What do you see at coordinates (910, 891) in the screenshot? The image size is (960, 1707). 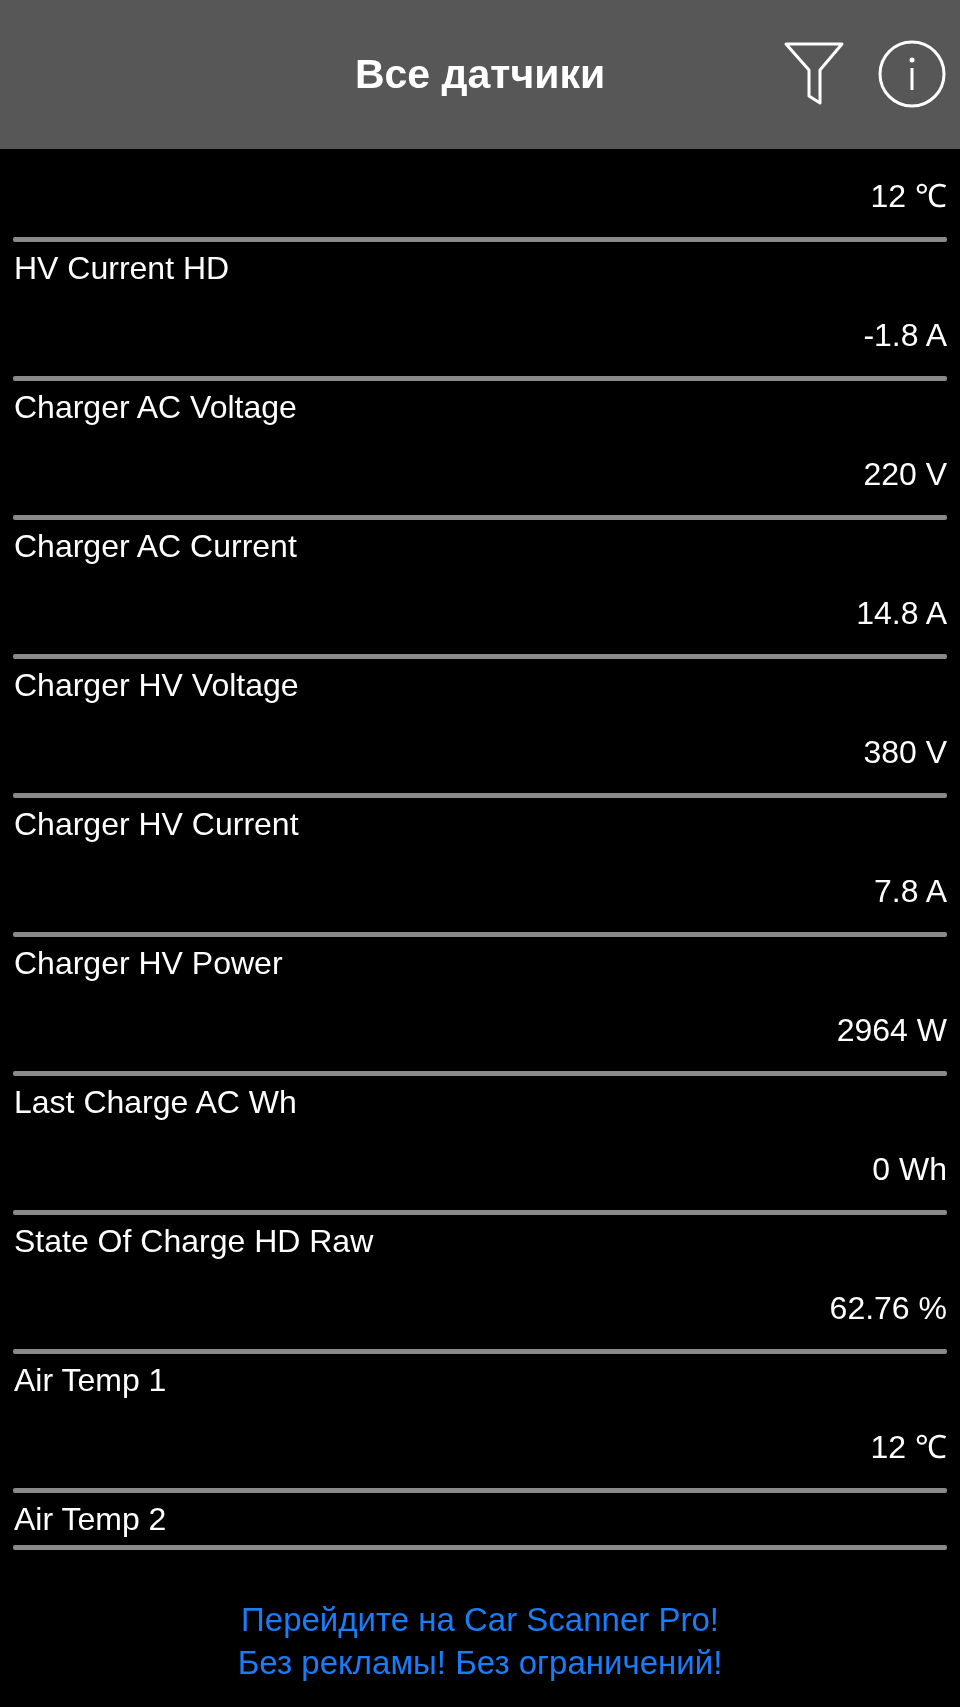 I see `sensor-value: 7.8 A` at bounding box center [910, 891].